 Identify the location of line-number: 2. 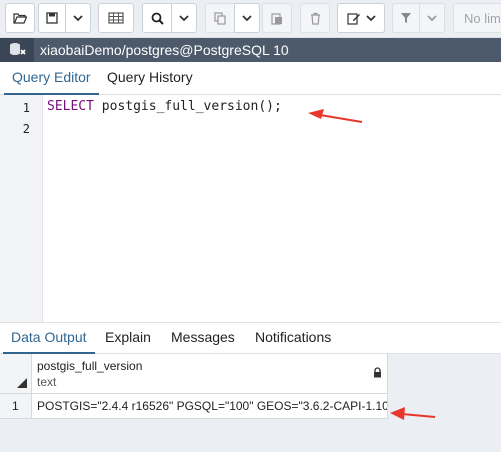
(26, 129).